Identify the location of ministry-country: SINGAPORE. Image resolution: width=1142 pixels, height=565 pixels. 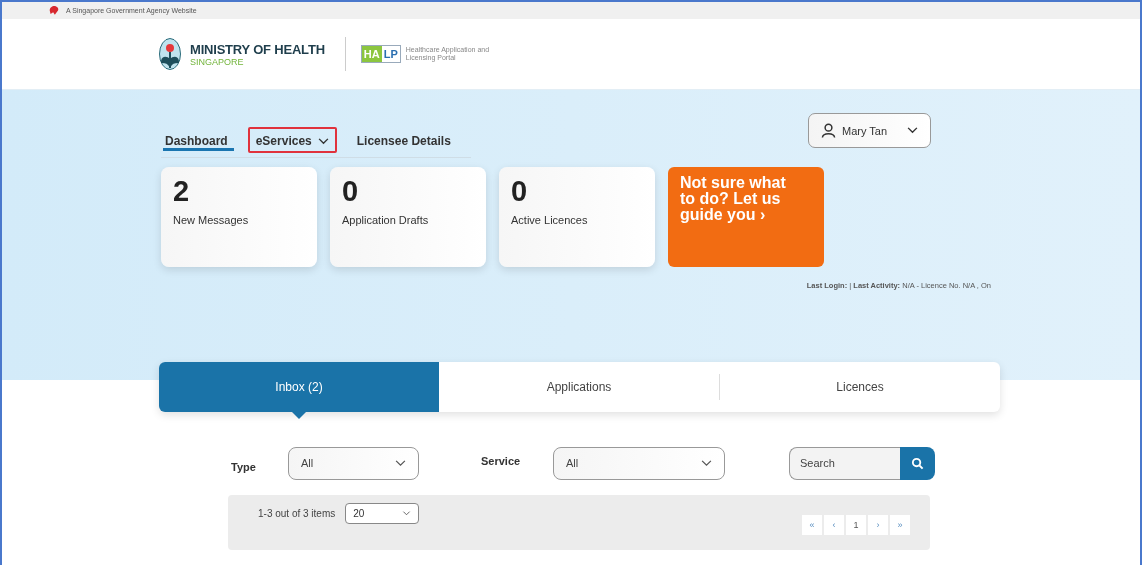
(217, 61).